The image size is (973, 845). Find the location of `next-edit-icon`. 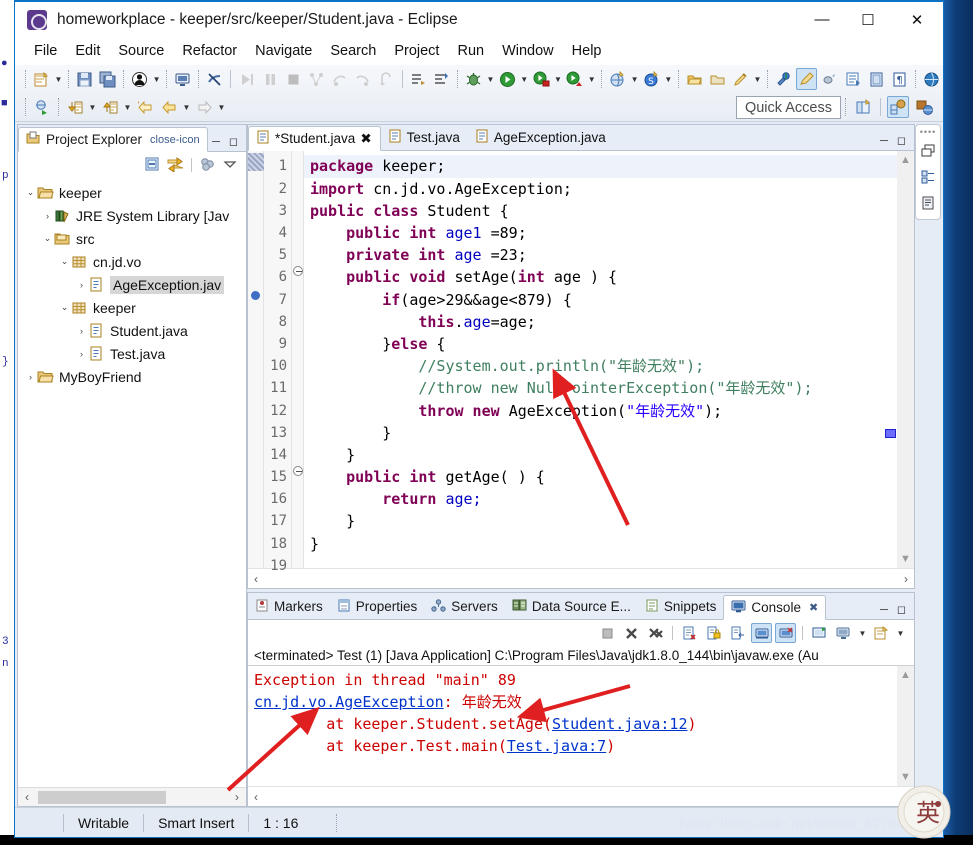

next-edit-icon is located at coordinates (75, 107).